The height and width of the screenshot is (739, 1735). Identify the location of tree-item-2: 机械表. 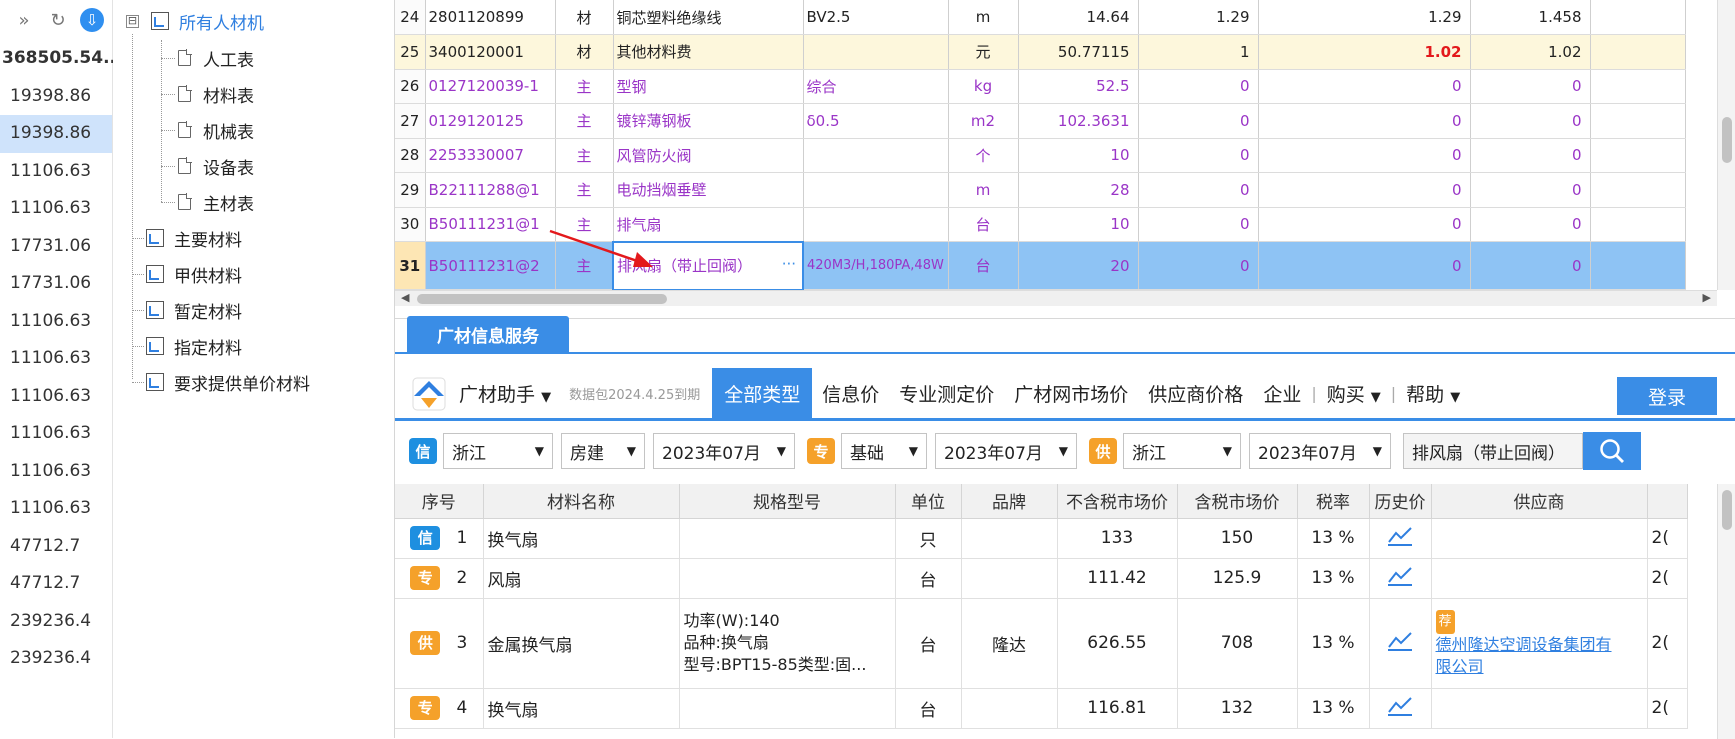
(216, 130).